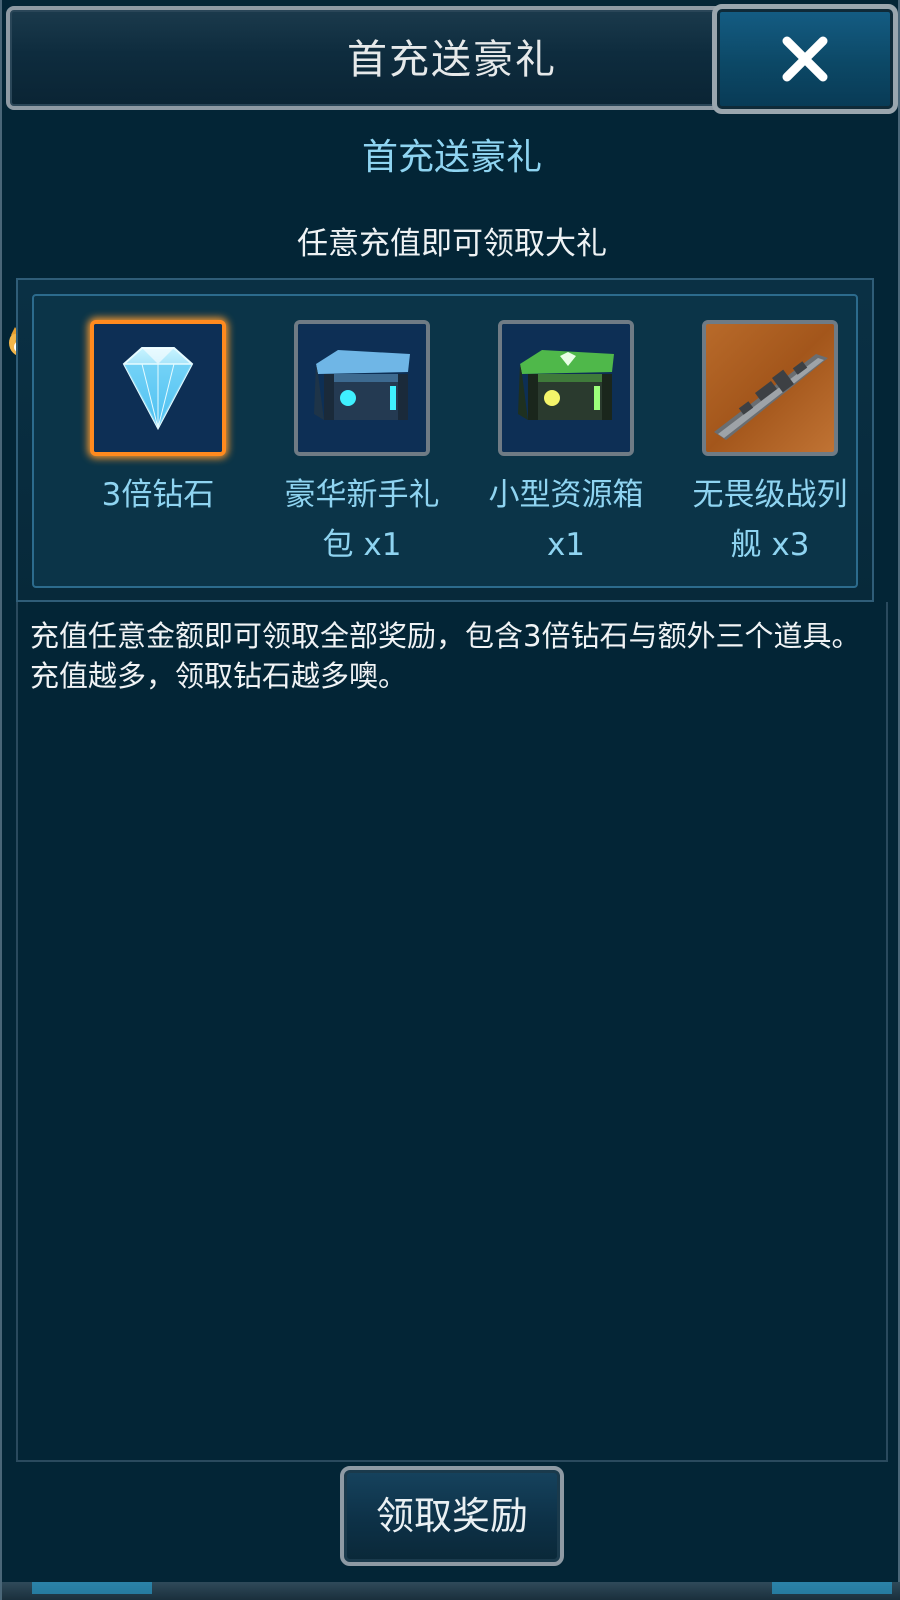 This screenshot has height=1600, width=900. What do you see at coordinates (362, 520) in the screenshot?
I see `reward-label: 豪华新手礼包 x1` at bounding box center [362, 520].